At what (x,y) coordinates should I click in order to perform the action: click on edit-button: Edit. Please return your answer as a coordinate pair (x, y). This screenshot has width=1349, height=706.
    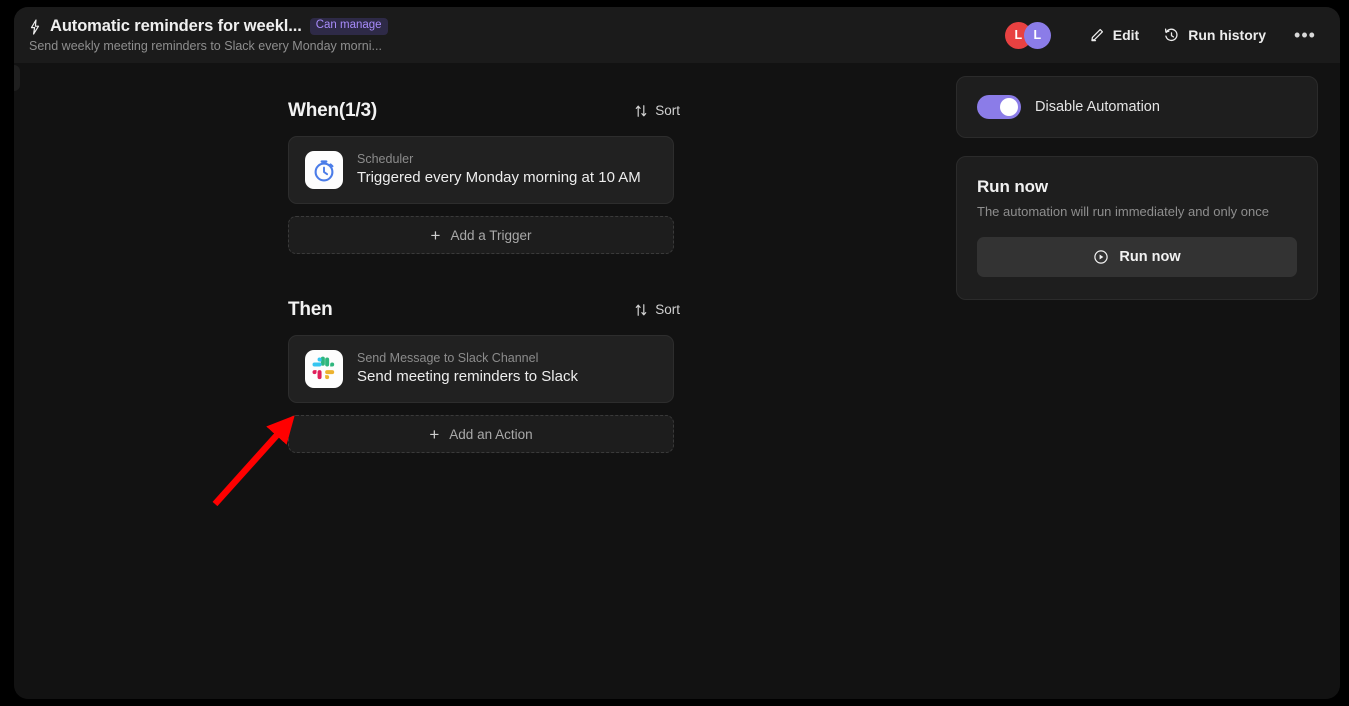
    Looking at the image, I should click on (1114, 35).